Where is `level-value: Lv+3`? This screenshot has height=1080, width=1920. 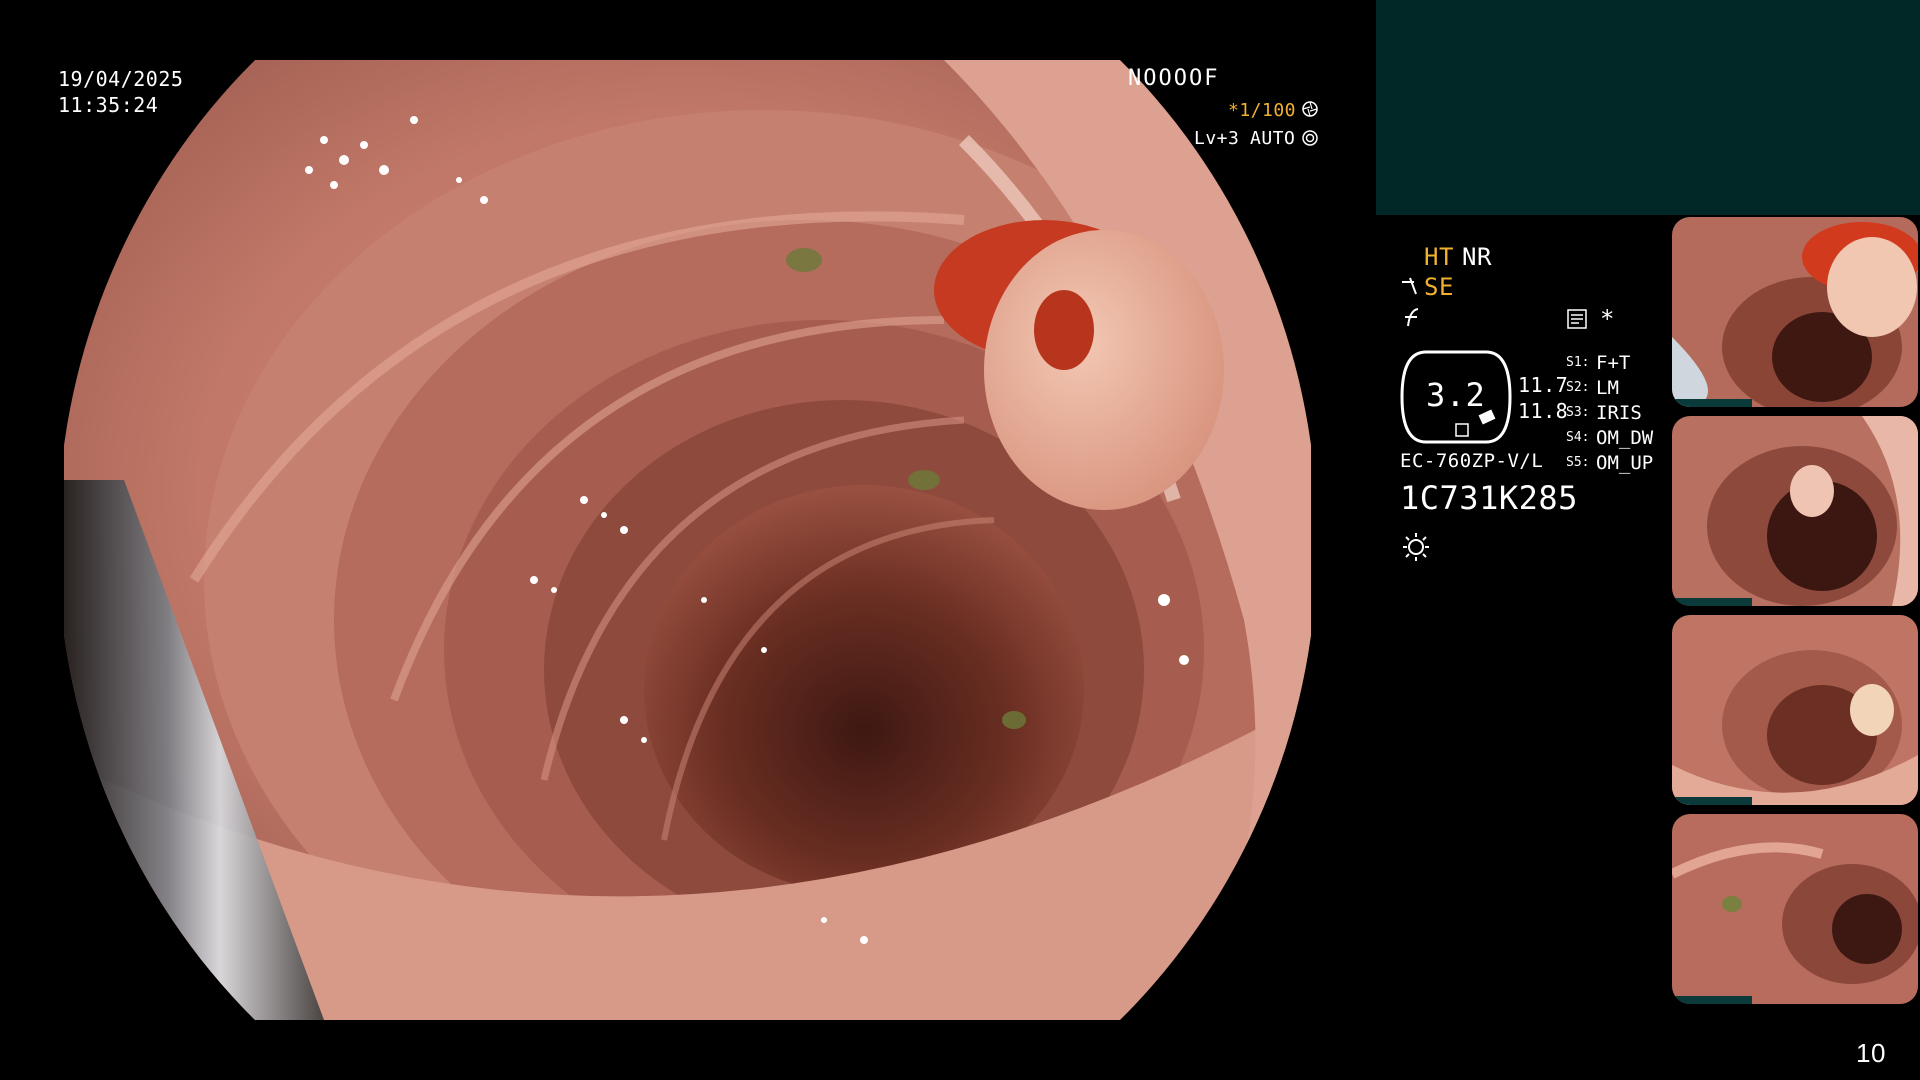 level-value: Lv+3 is located at coordinates (1217, 138).